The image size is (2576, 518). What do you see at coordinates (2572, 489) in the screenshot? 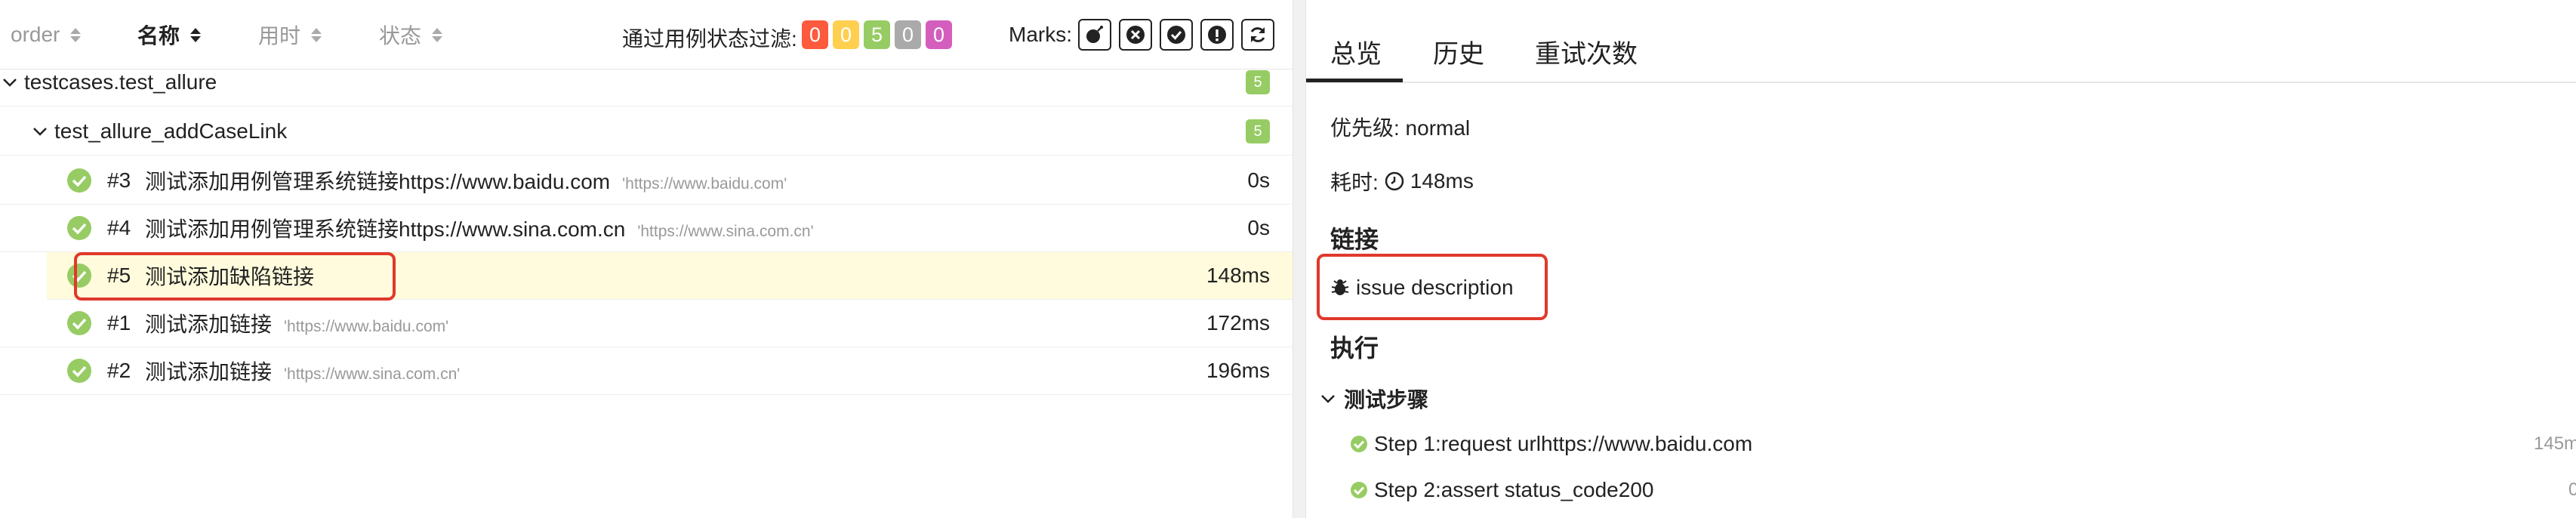
I see `step-duration: 0` at bounding box center [2572, 489].